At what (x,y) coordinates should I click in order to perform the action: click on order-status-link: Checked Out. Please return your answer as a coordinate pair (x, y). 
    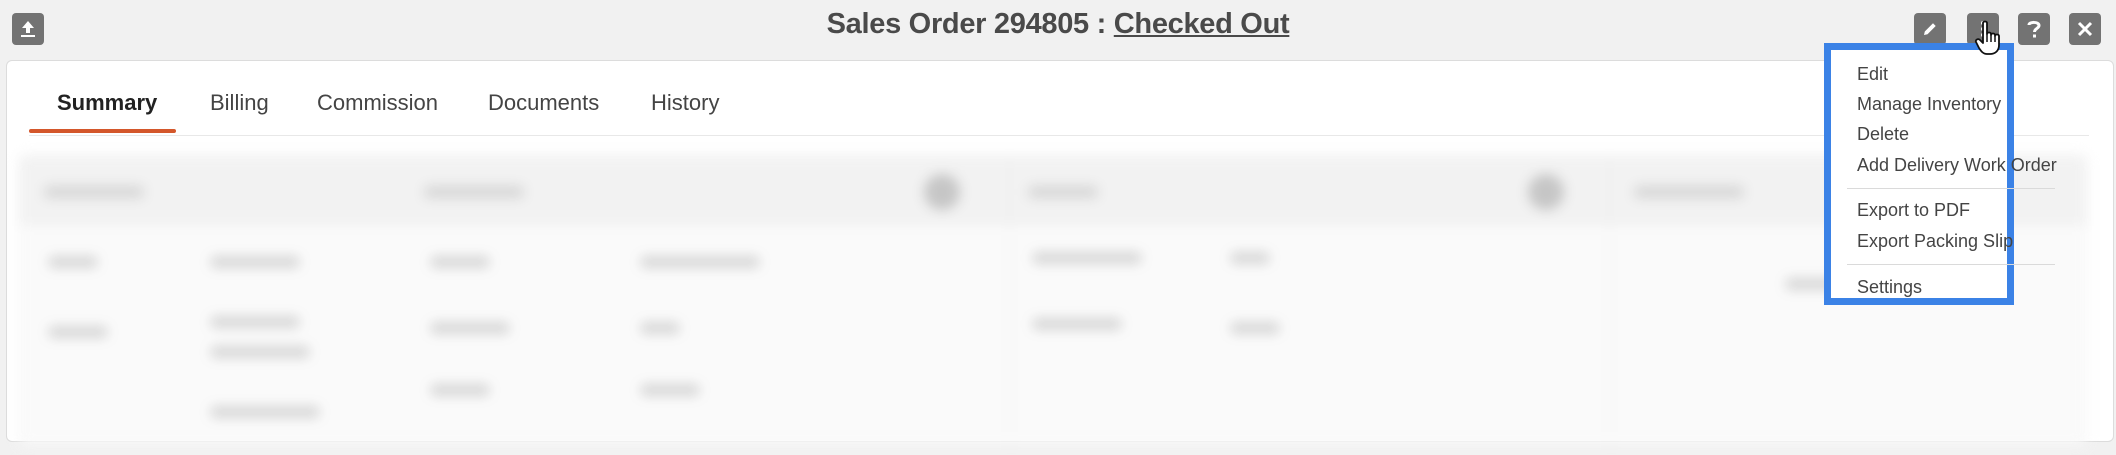
    Looking at the image, I should click on (1202, 24).